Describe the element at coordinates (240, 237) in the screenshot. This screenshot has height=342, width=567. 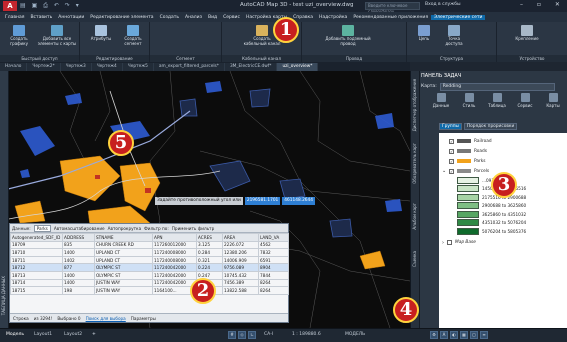
I see `column-header: AREA` at that location.